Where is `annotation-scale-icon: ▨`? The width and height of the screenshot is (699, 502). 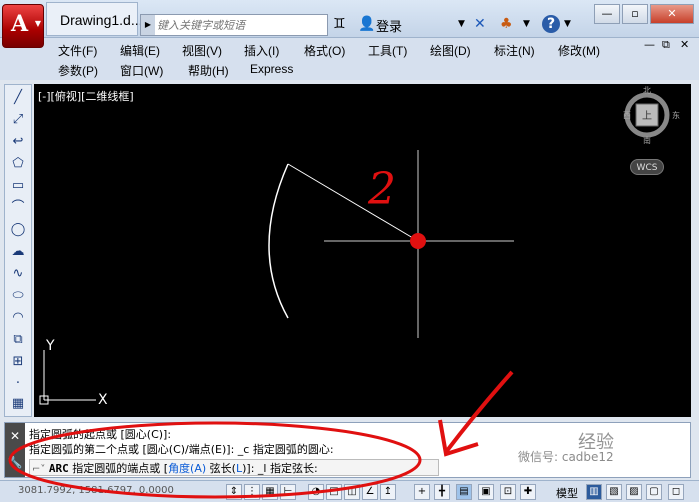
annotation-scale-icon: ▨ is located at coordinates (634, 492).